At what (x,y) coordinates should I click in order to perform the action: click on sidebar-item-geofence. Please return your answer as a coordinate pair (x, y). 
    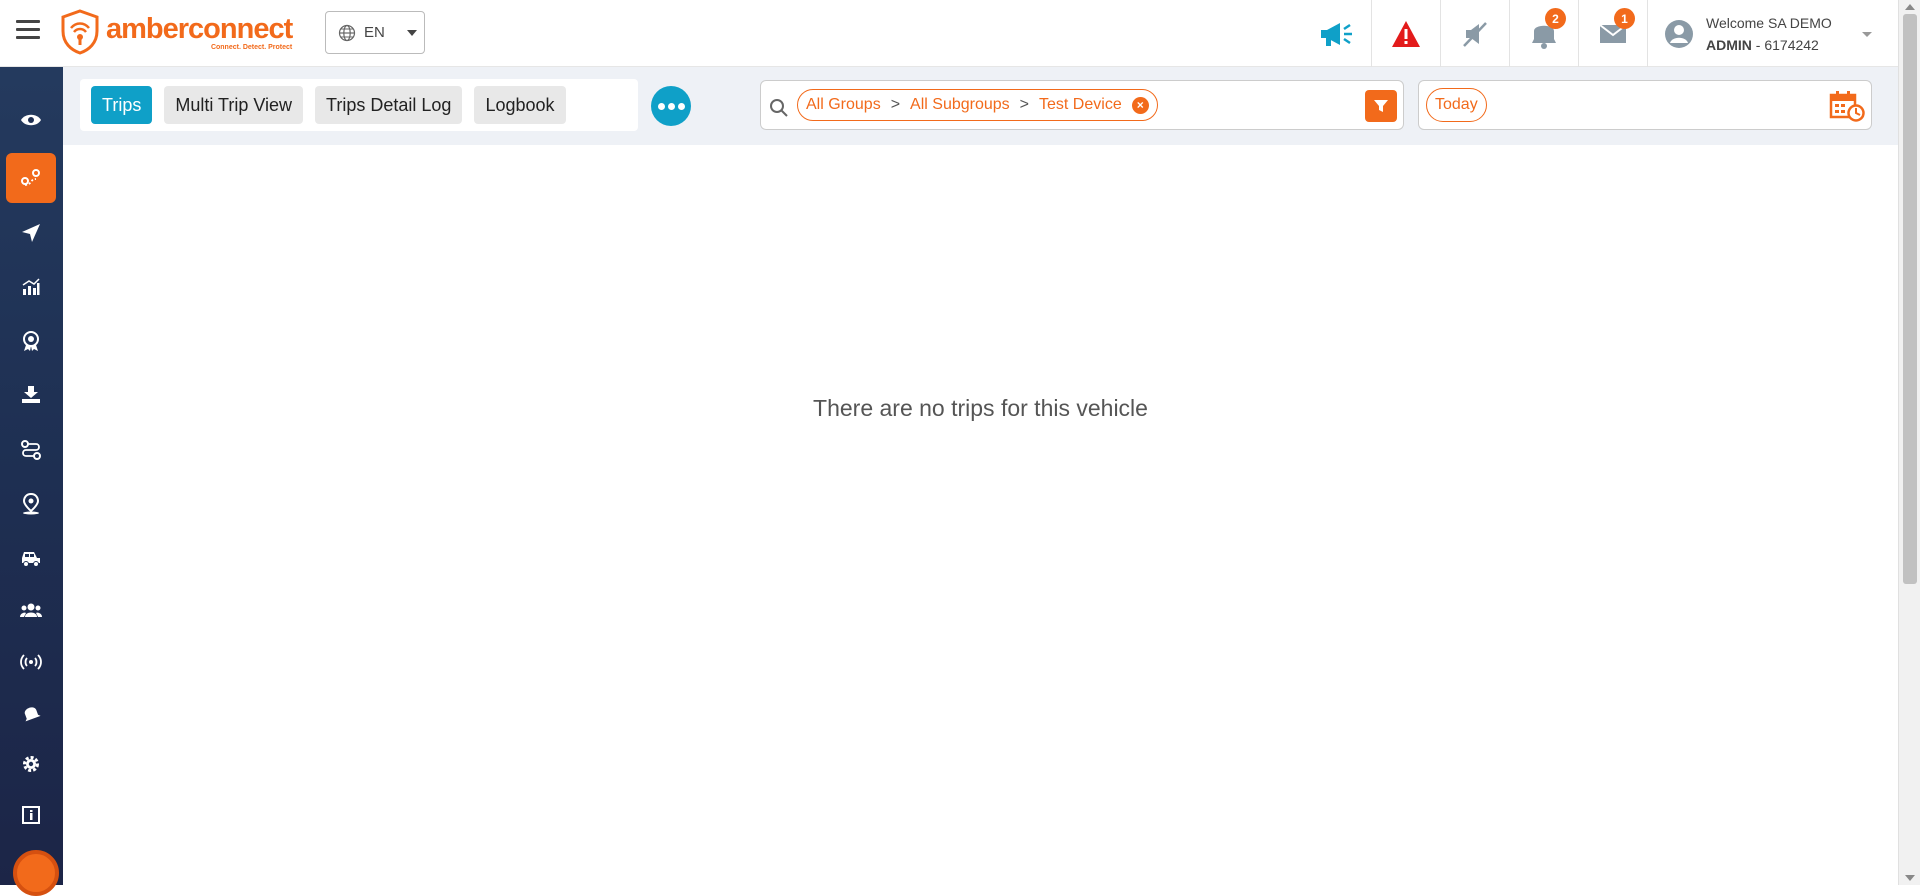
    Looking at the image, I should click on (31, 504).